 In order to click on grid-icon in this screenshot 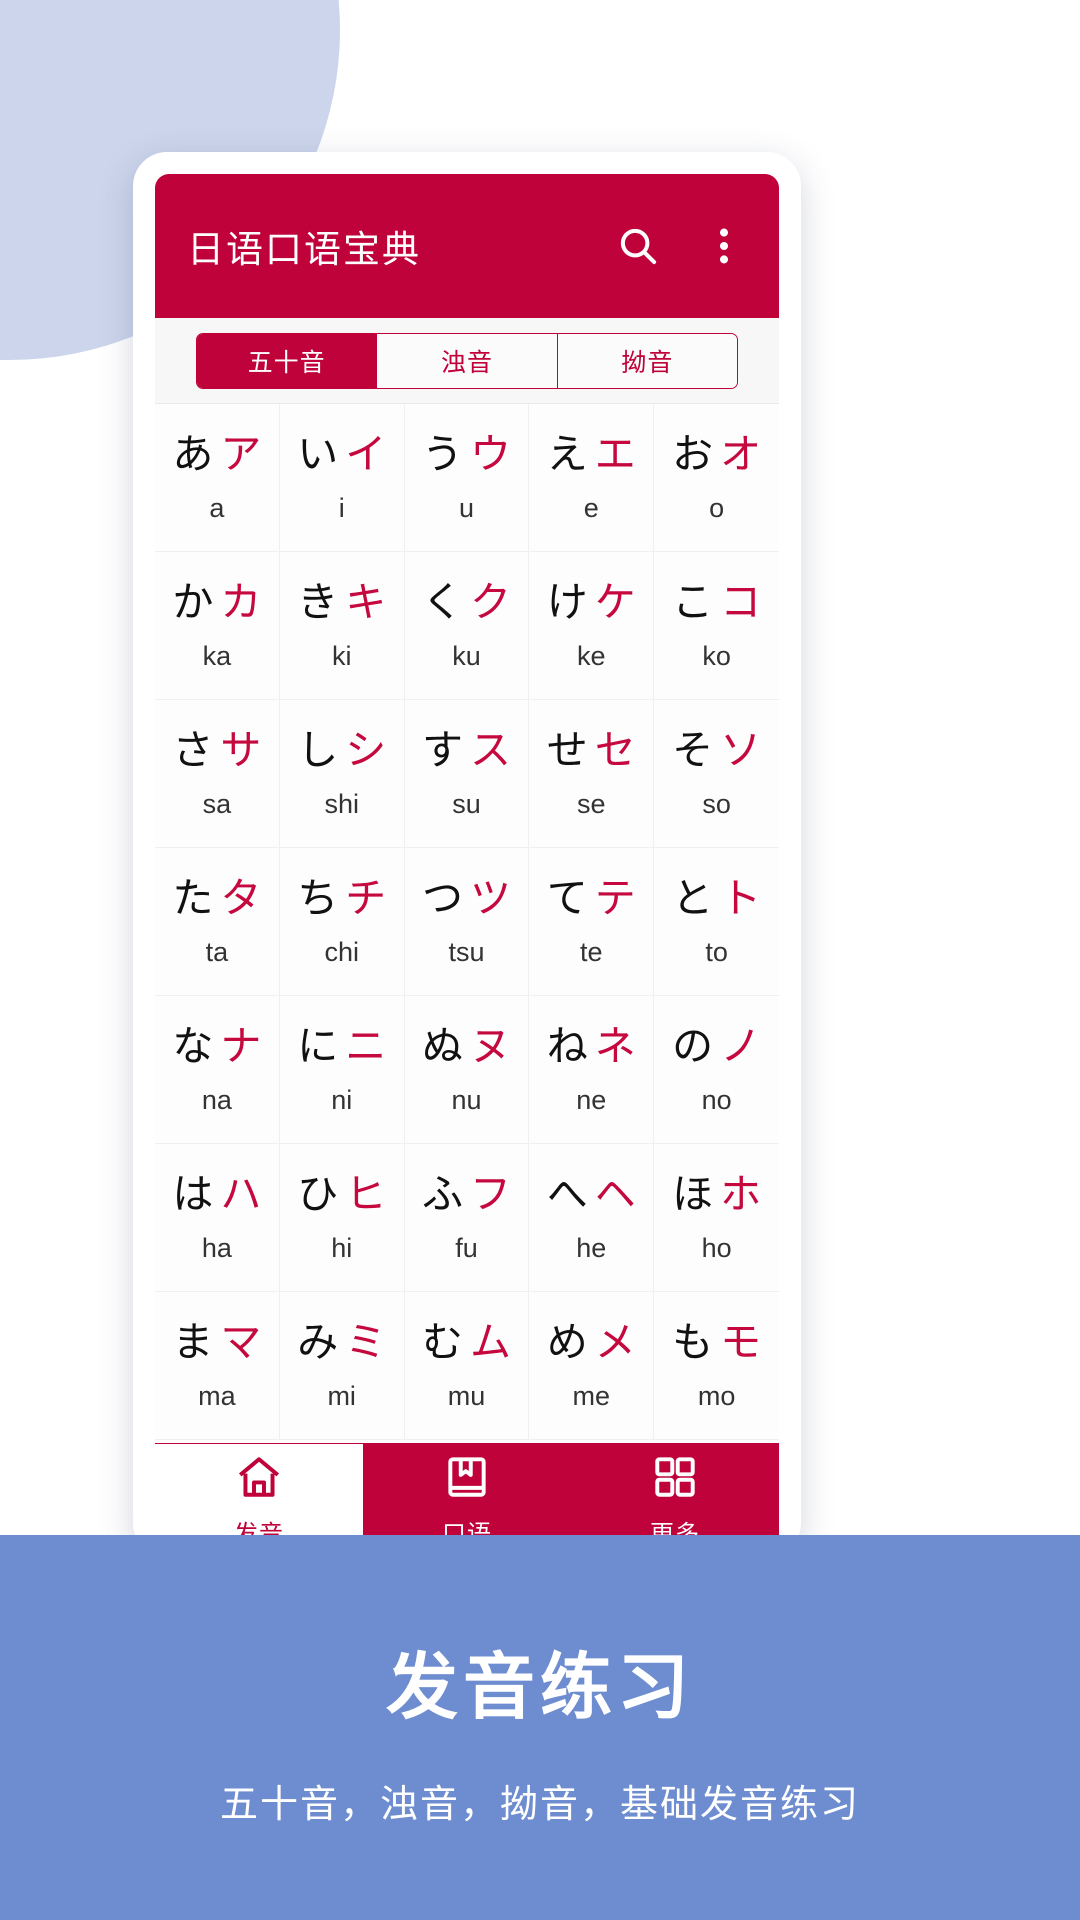, I will do `click(675, 1479)`.